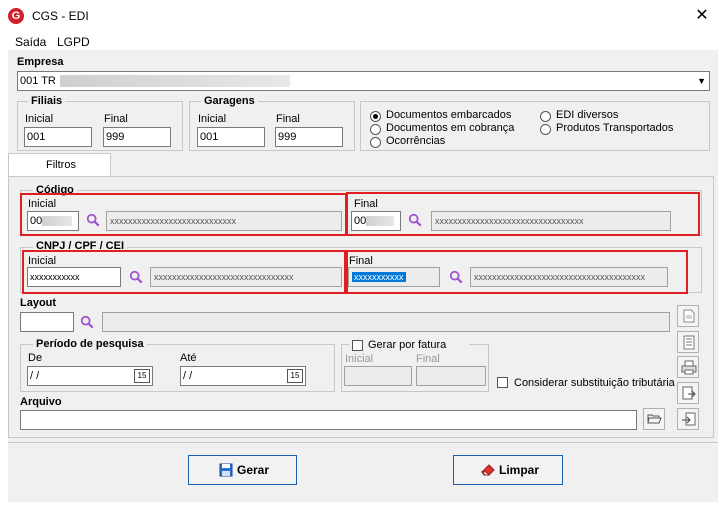 The width and height of the screenshot is (726, 506). I want to click on folder-open-button, so click(654, 419).